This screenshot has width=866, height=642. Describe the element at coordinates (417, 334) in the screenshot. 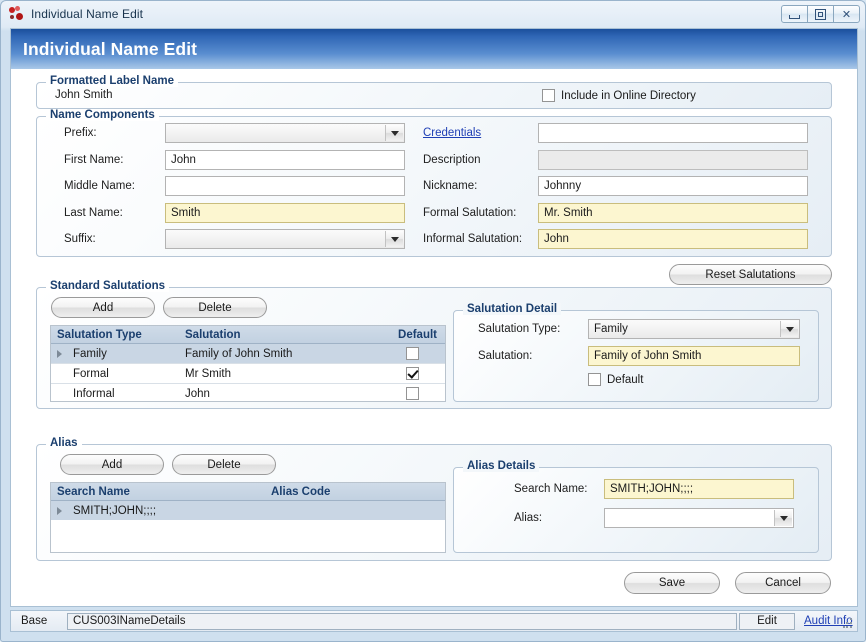

I see `grid-col-default: Default` at that location.